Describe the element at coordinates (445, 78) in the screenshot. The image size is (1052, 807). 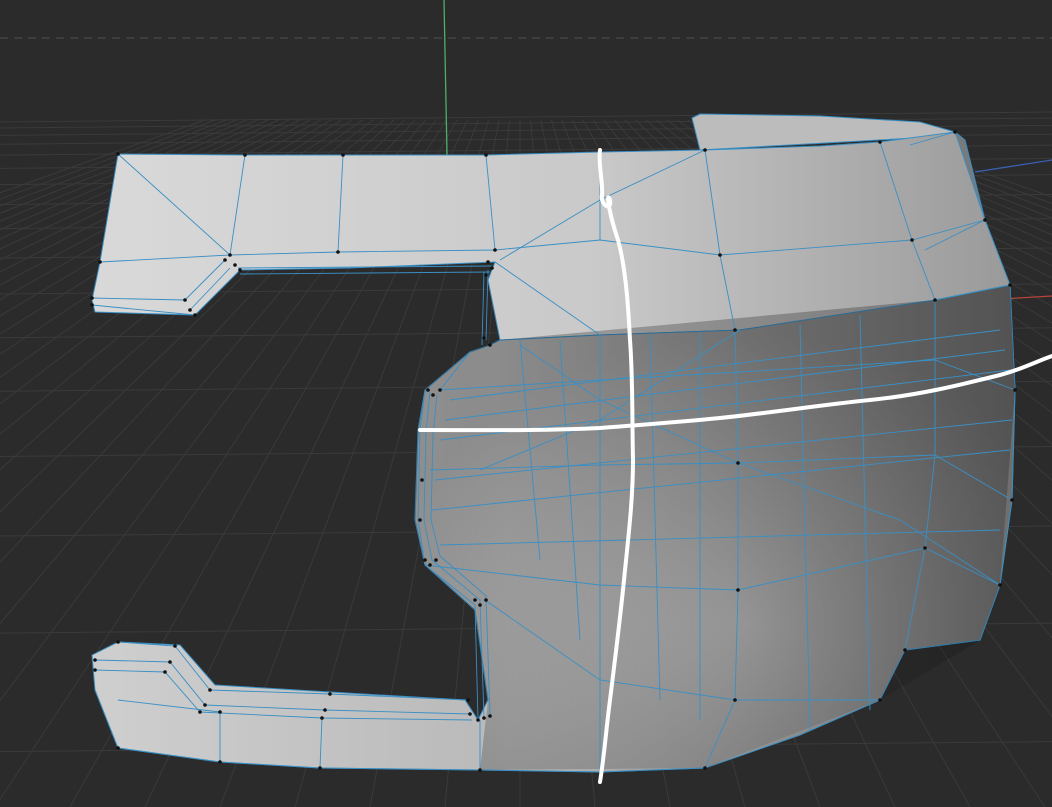
I see `y-axis-line` at that location.